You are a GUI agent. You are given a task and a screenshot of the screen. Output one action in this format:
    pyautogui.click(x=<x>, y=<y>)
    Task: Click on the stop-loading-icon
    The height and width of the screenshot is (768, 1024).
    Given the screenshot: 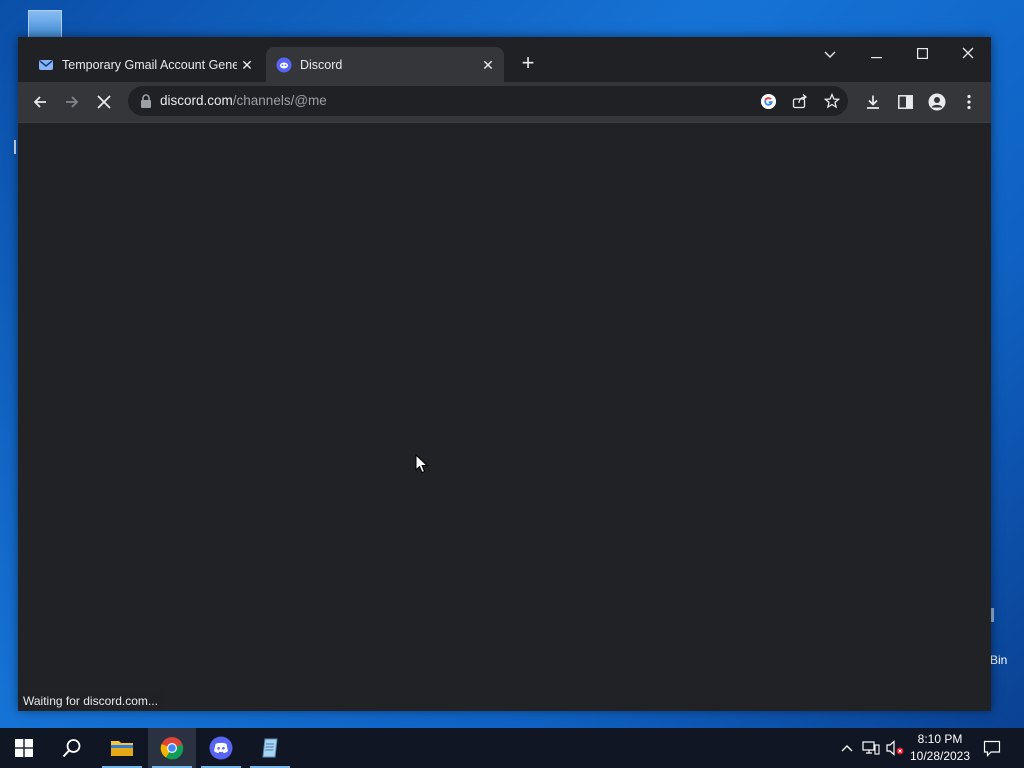 What is the action you would take?
    pyautogui.click(x=104, y=102)
    